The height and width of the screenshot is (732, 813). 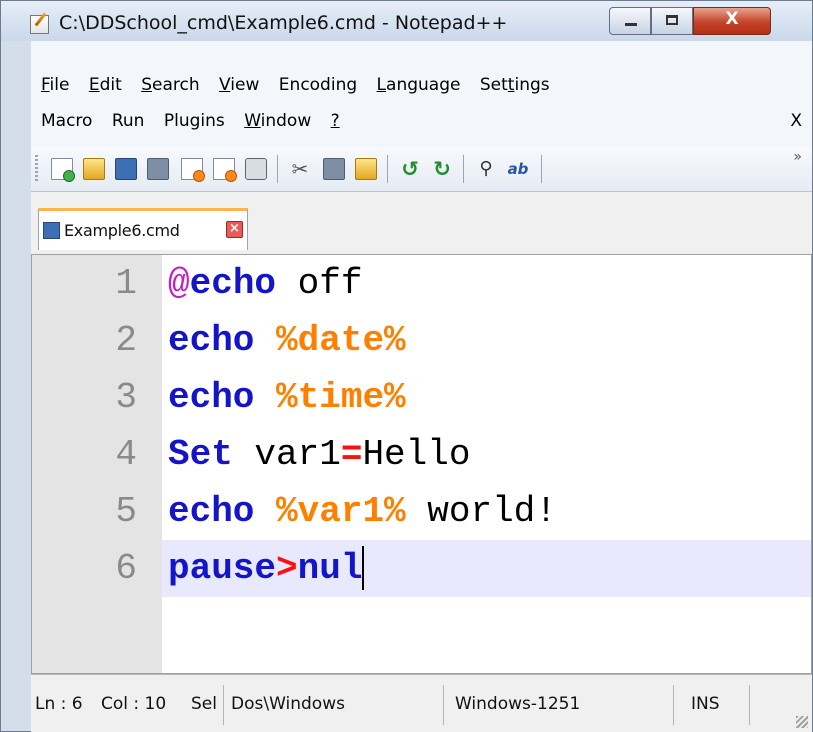 I want to click on code-line: 1 @echo off, so click(x=421, y=283).